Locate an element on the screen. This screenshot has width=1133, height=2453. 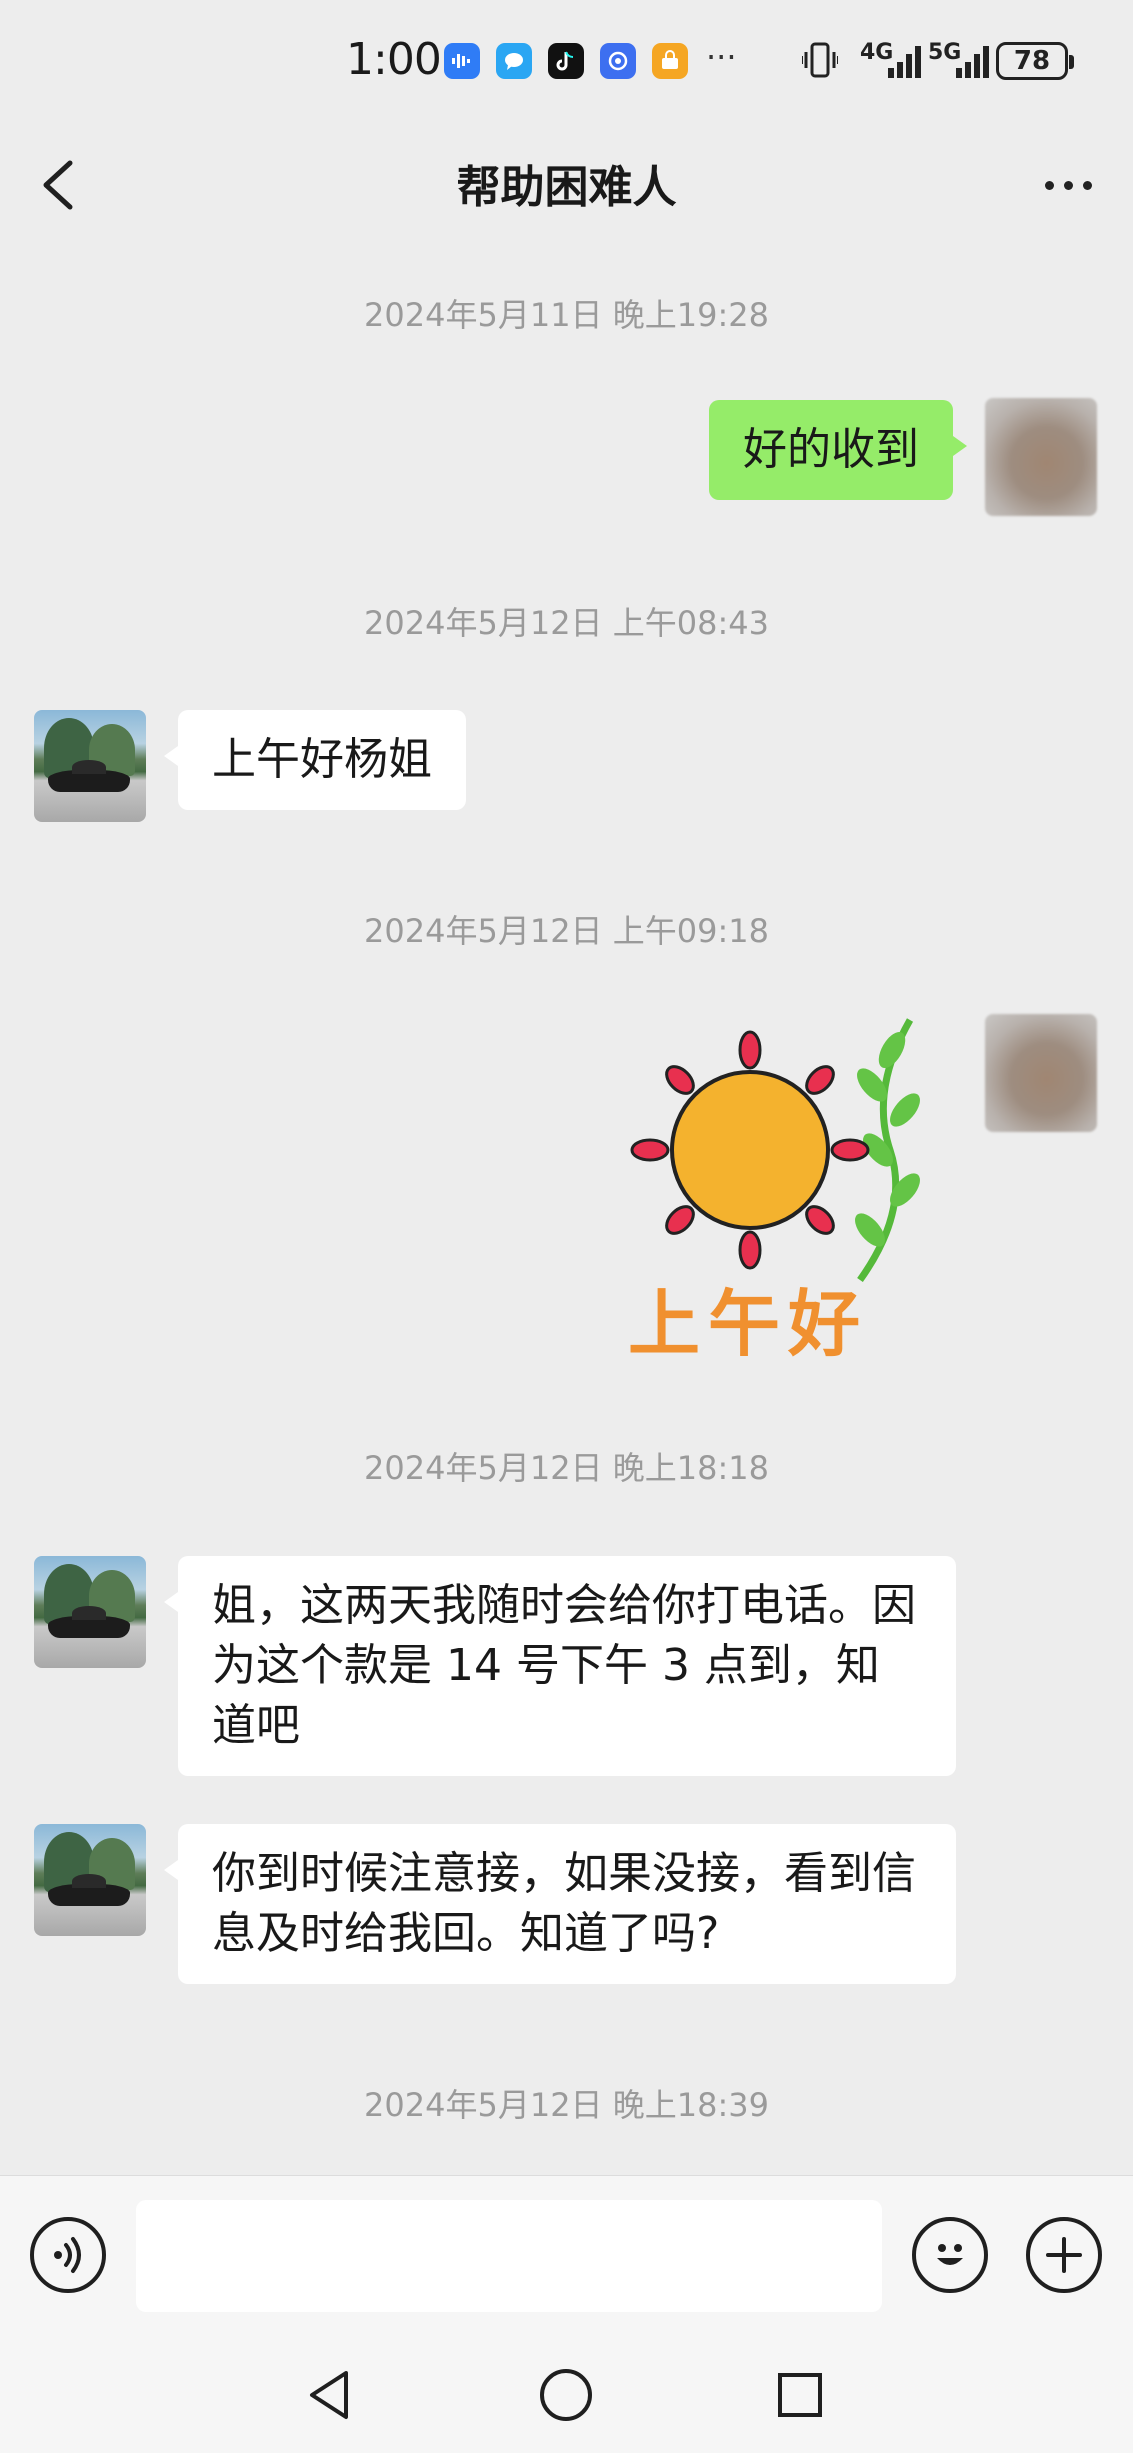
emoji-button is located at coordinates (950, 2255).